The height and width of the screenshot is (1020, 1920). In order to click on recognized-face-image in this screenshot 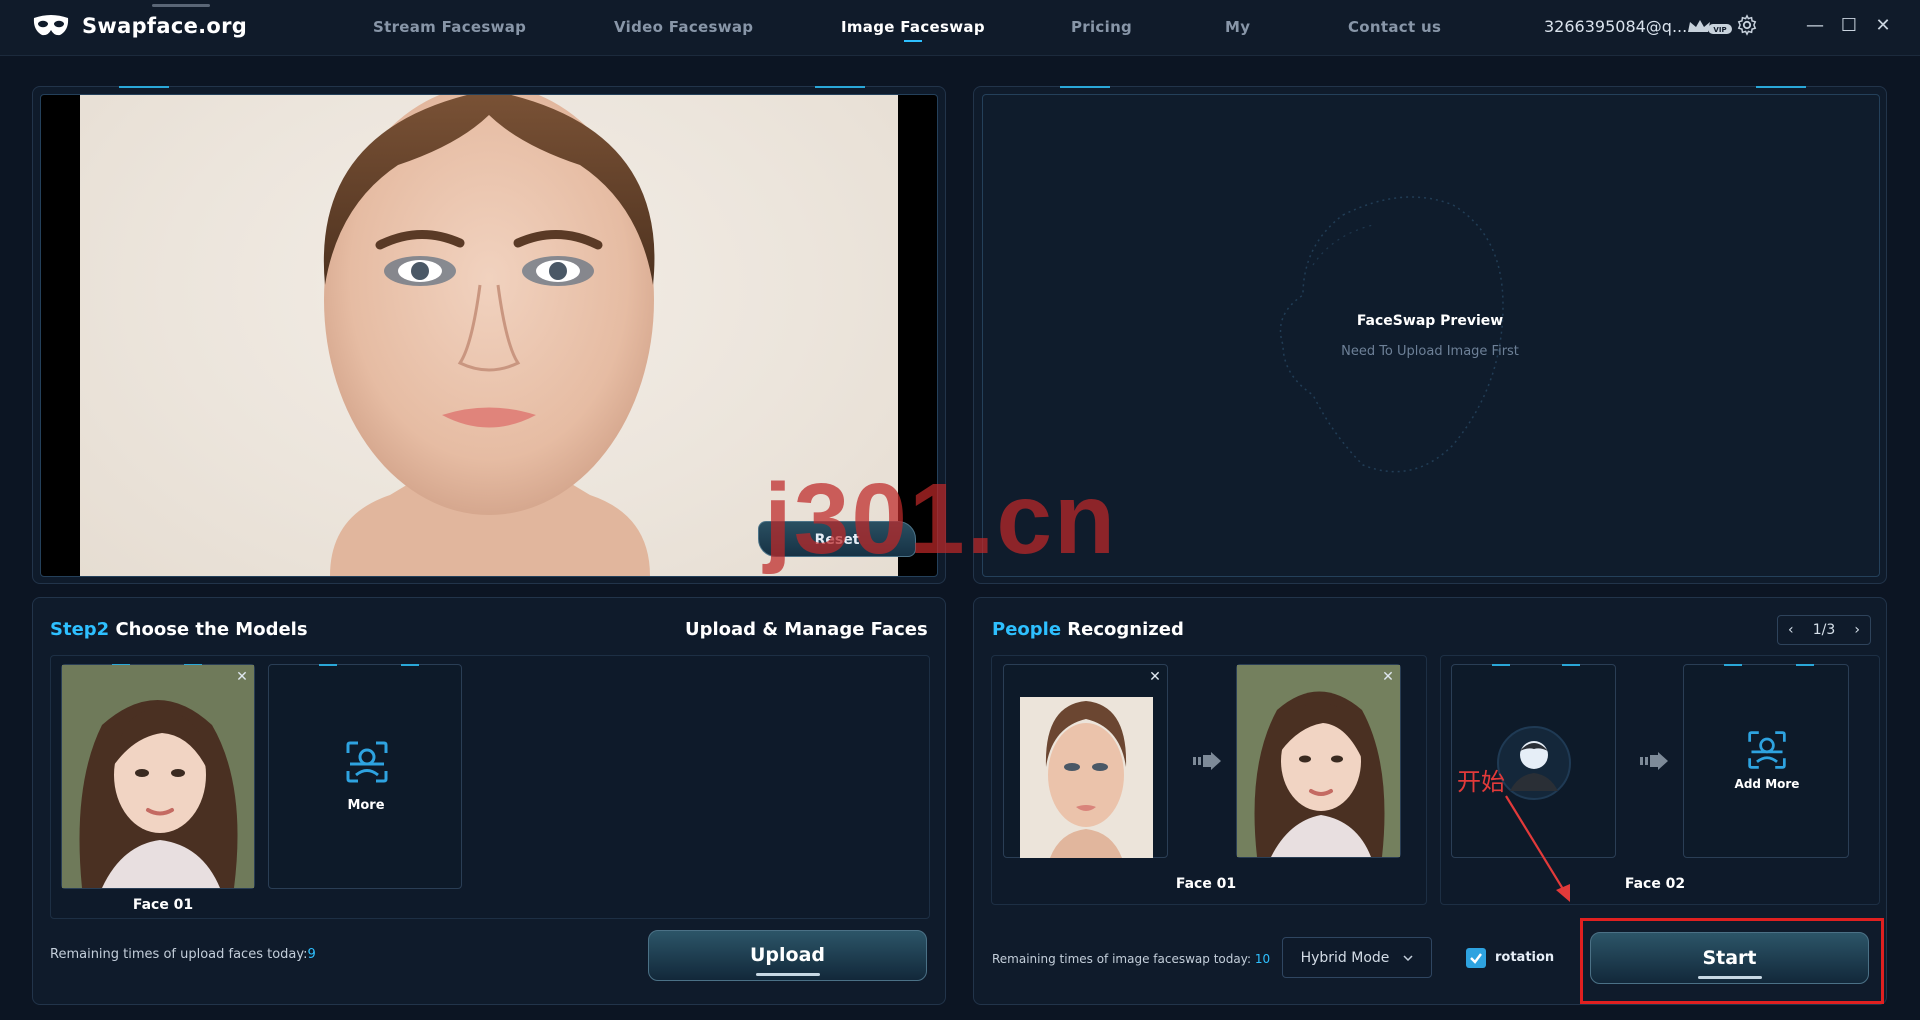, I will do `click(1086, 777)`.